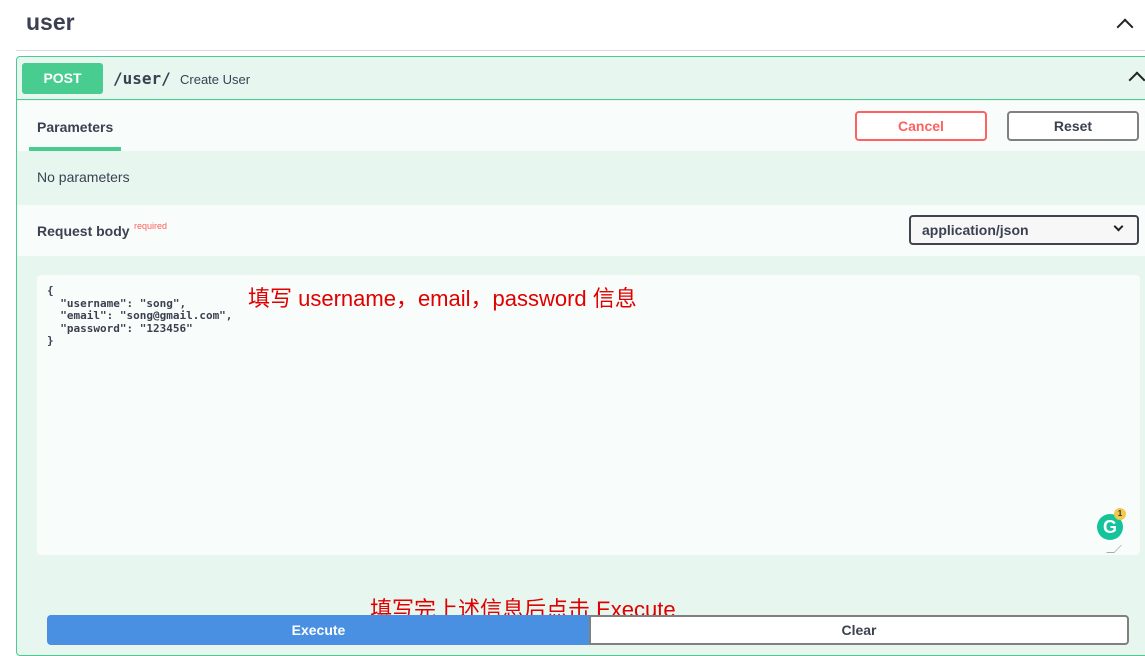 Image resolution: width=1145 pixels, height=656 pixels. I want to click on content-type-value: application/json, so click(975, 230).